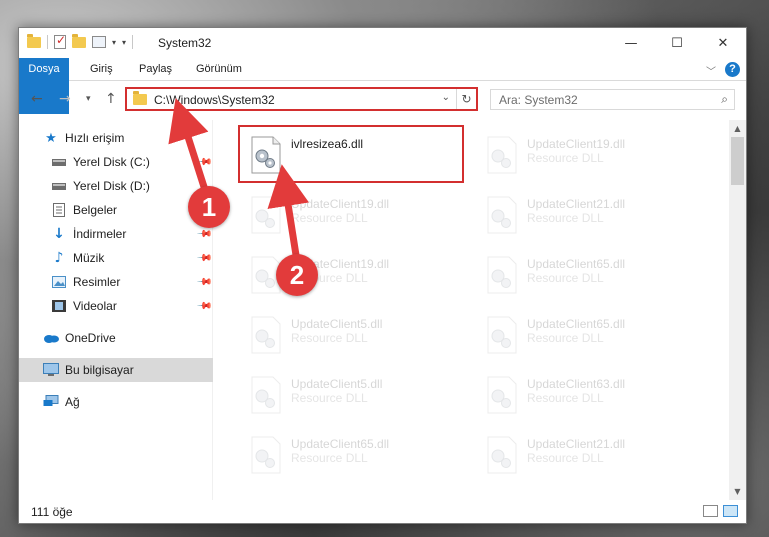 This screenshot has width=769, height=537. What do you see at coordinates (114, 42) in the screenshot?
I see `chevron-down-icon: ▾` at bounding box center [114, 42].